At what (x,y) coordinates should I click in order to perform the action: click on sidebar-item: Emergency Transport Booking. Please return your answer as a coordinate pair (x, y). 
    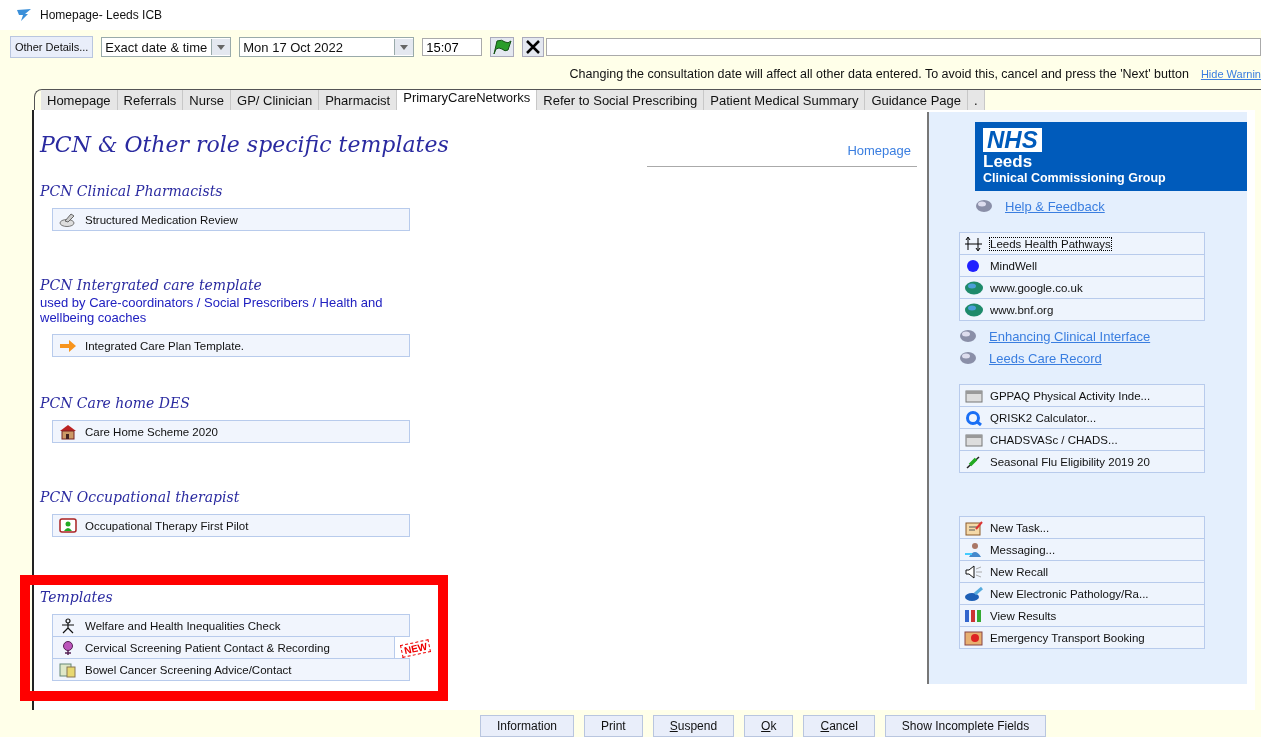
    Looking at the image, I should click on (1082, 637).